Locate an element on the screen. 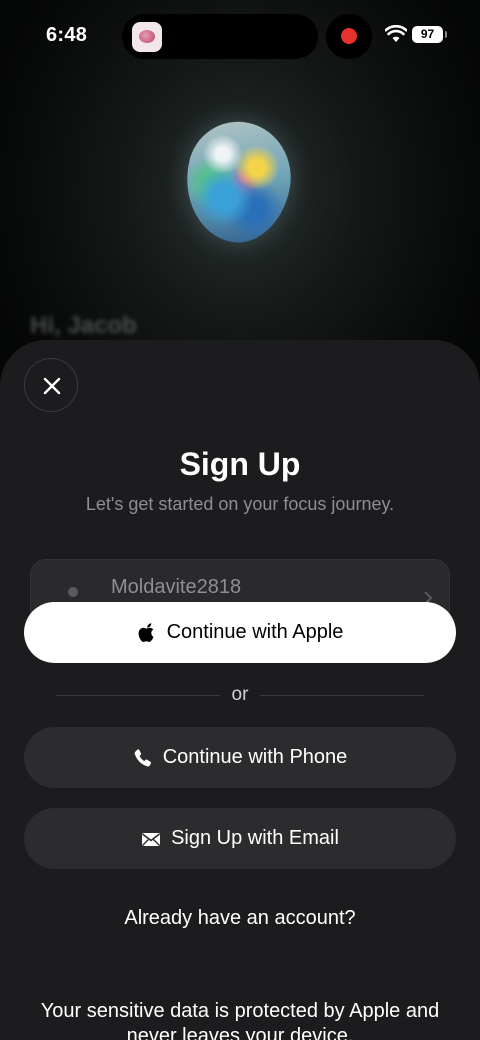 The image size is (480, 1040). envelope-icon is located at coordinates (151, 839).